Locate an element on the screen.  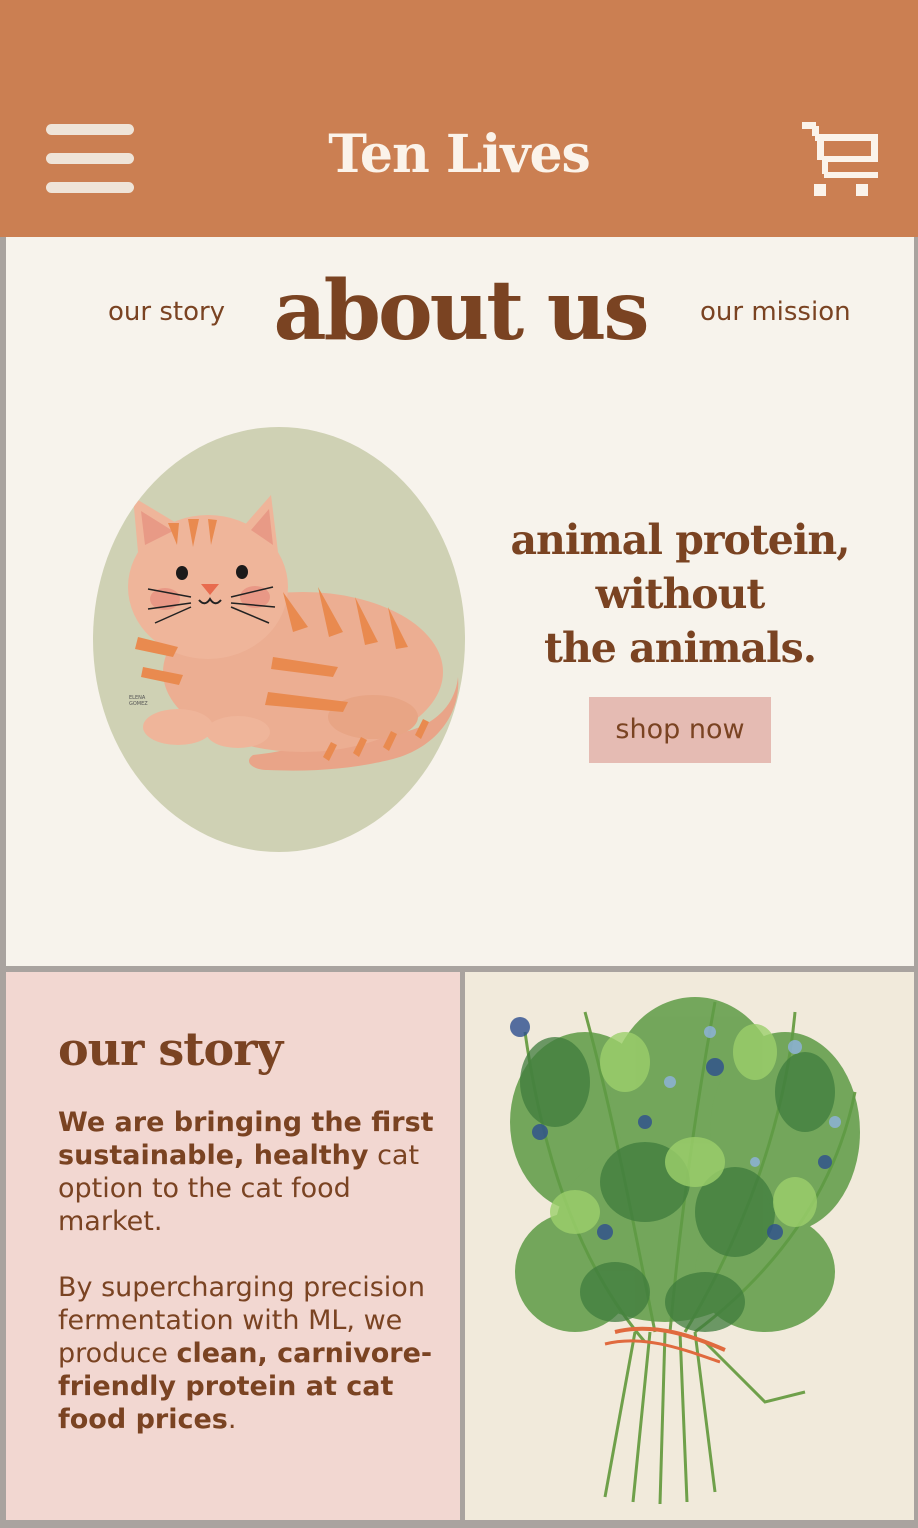
shopping-cart-icon is located at coordinates (841, 161).